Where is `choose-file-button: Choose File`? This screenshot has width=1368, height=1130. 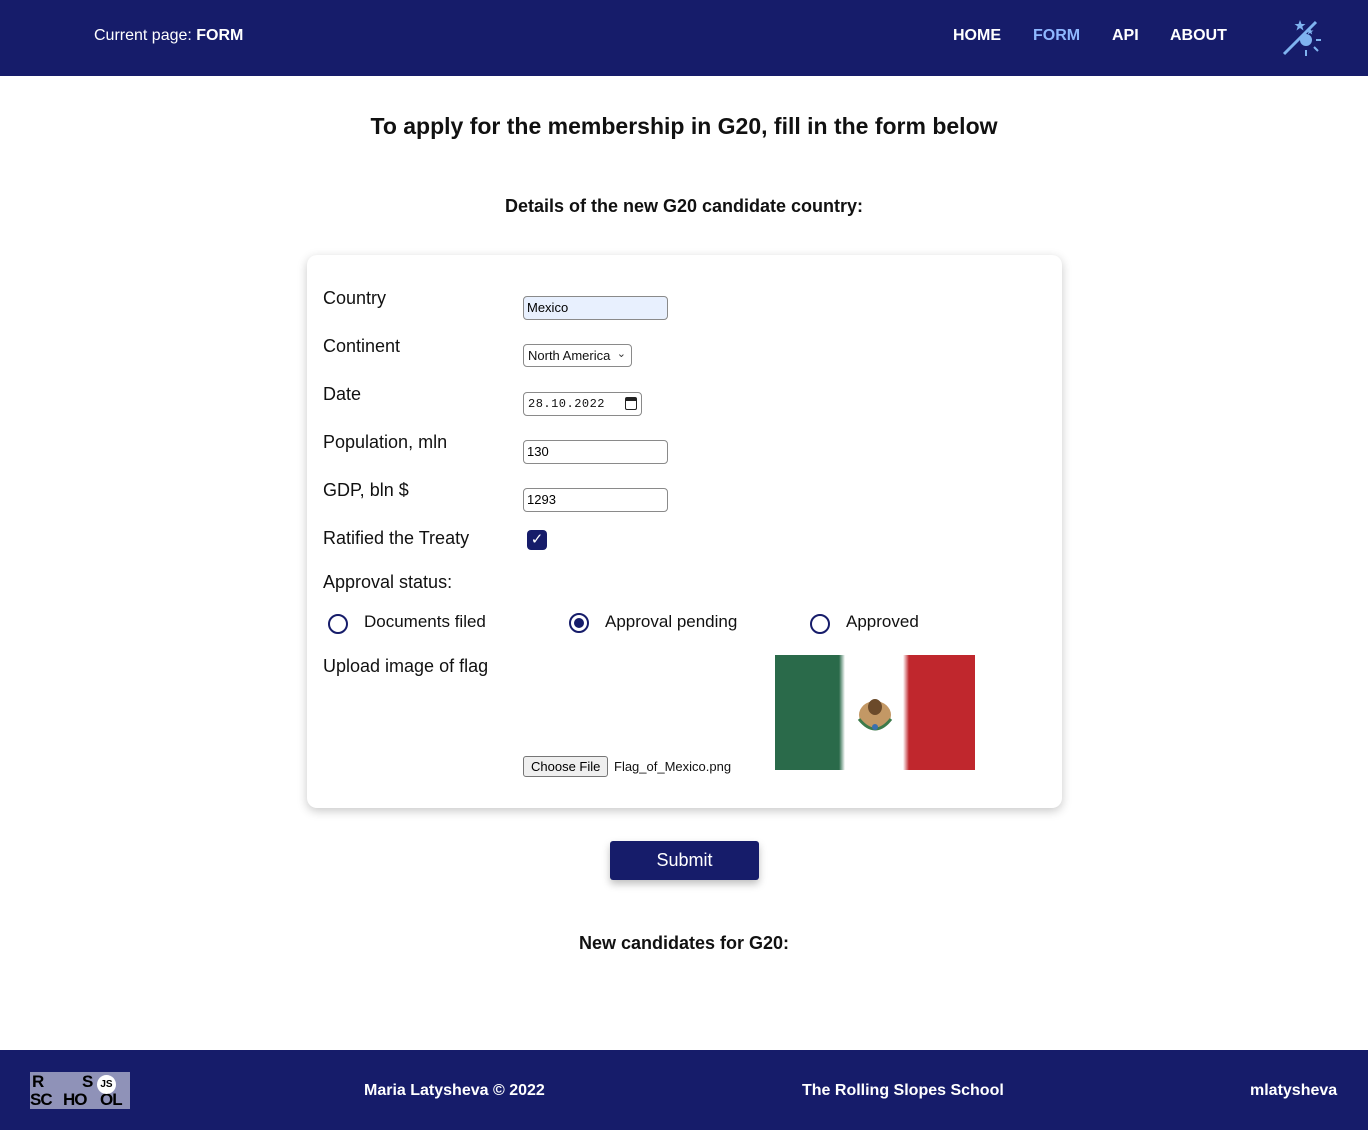 choose-file-button: Choose File is located at coordinates (566, 766).